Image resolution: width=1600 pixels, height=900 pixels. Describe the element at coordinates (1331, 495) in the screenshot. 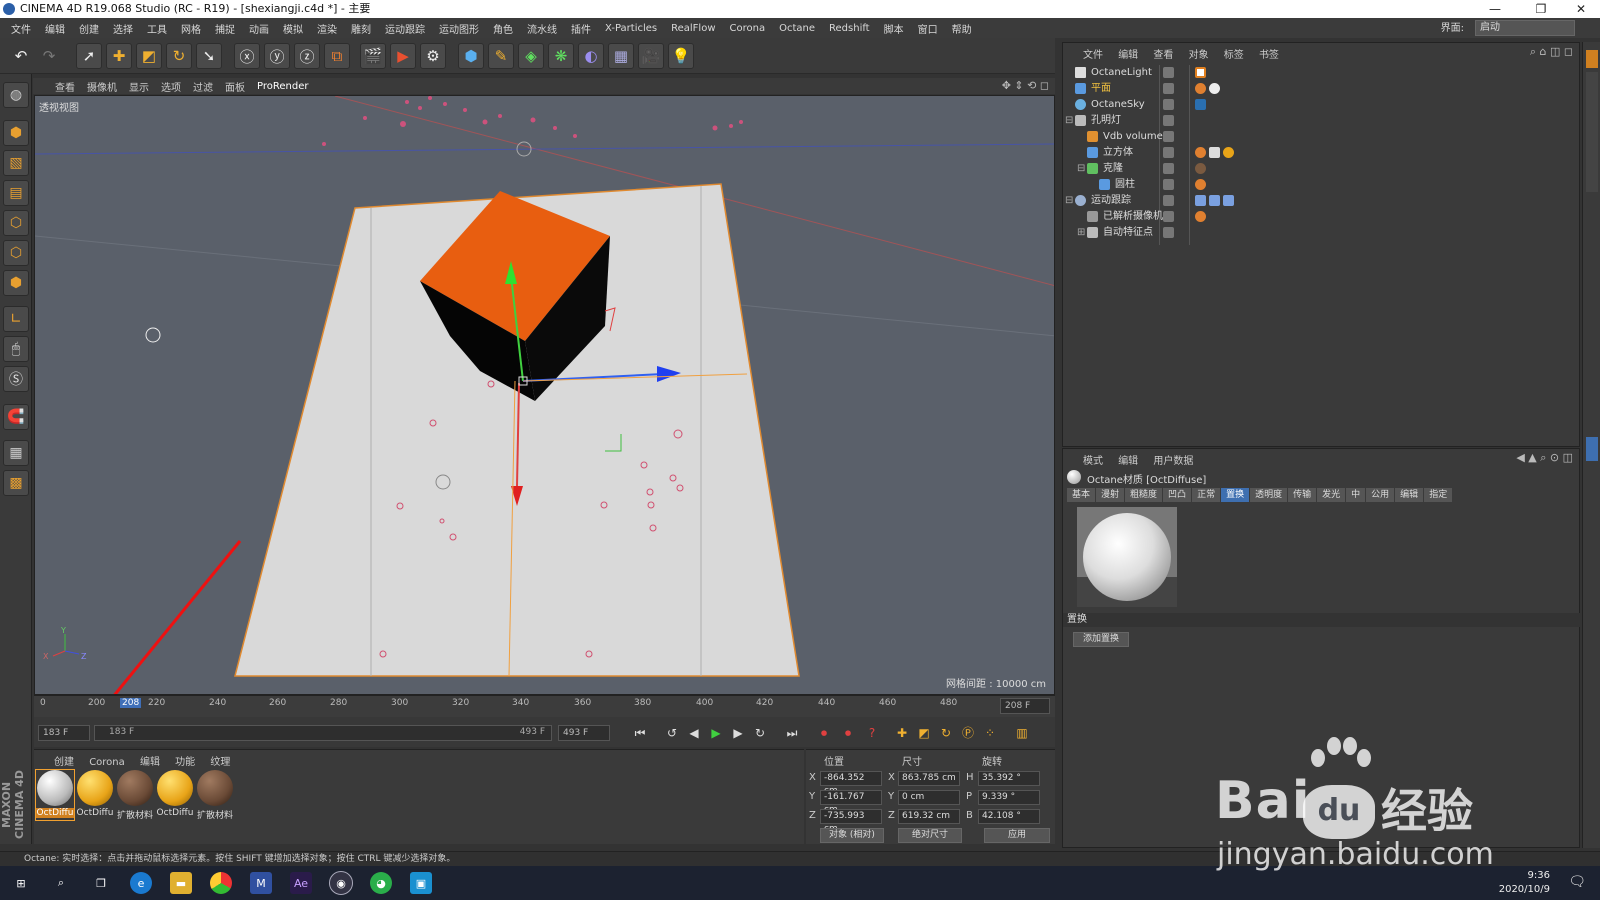

I see `tab-emission: 发光` at that location.